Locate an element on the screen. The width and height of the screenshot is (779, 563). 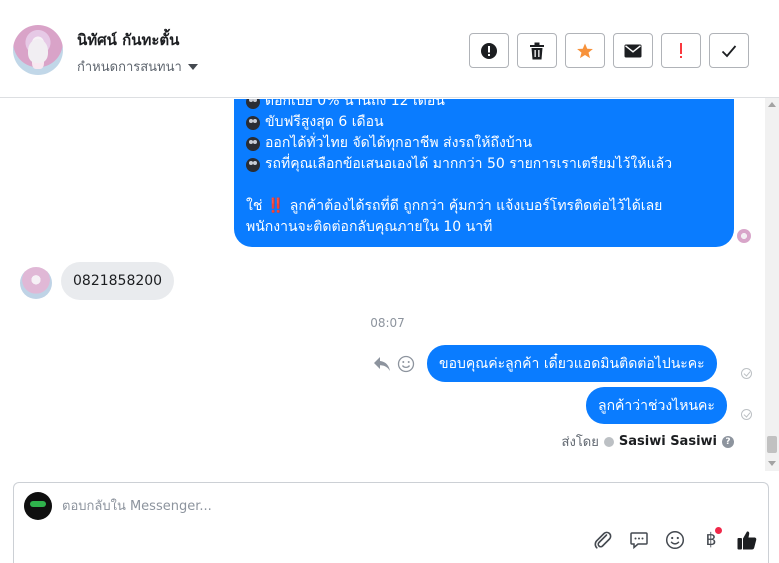
caret-down-icon is located at coordinates (192, 66).